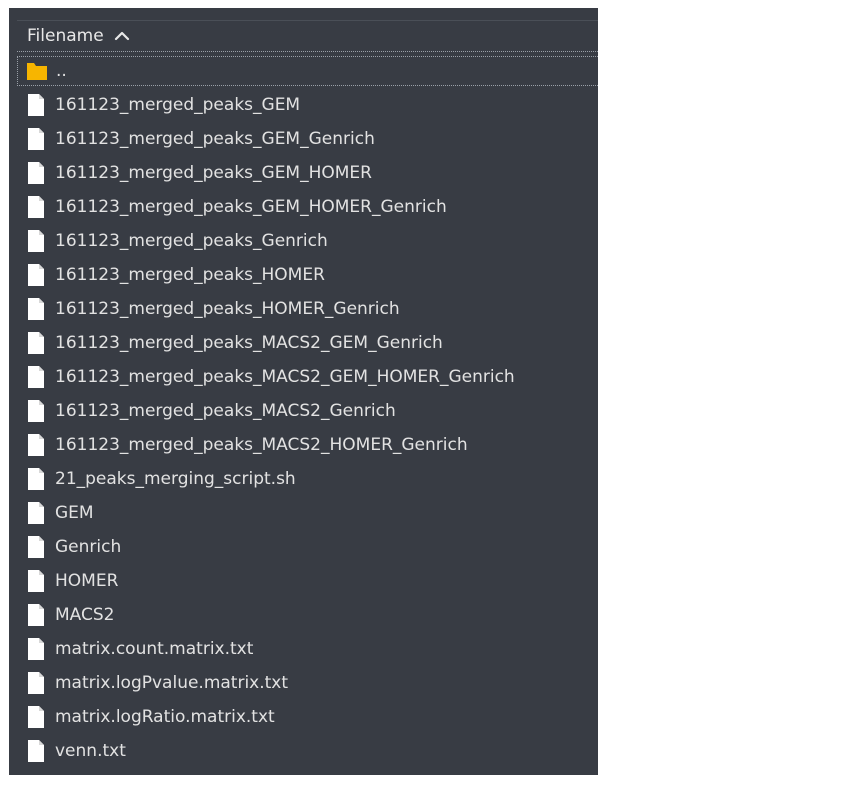 Image resolution: width=856 pixels, height=786 pixels. What do you see at coordinates (87, 581) in the screenshot?
I see `file-name: HOMER` at bounding box center [87, 581].